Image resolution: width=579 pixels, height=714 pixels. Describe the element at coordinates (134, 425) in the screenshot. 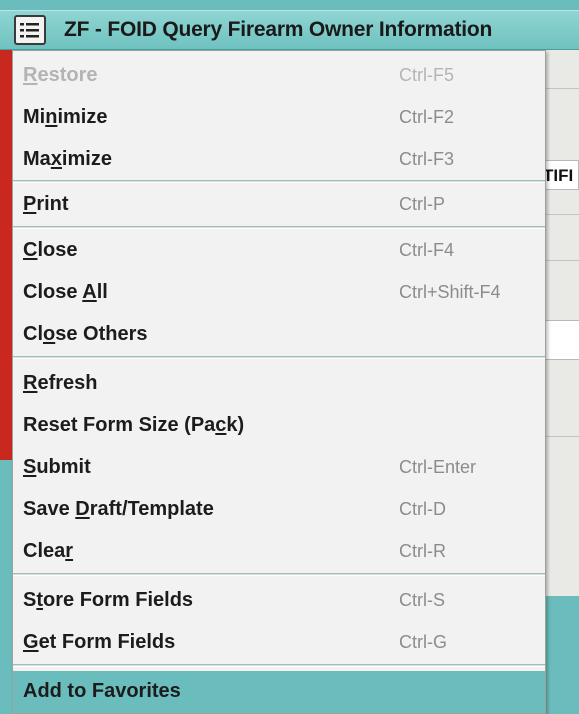

I see `menu-item-label: Reset Form Size (Pack)` at that location.